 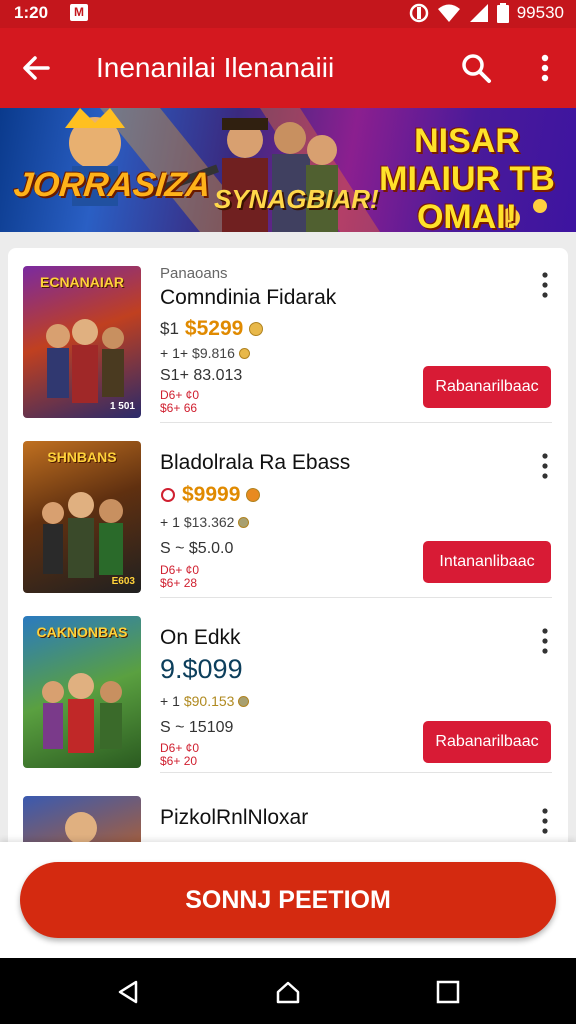 I want to click on secondary-price: S ~ $5.0.0, so click(x=197, y=548).